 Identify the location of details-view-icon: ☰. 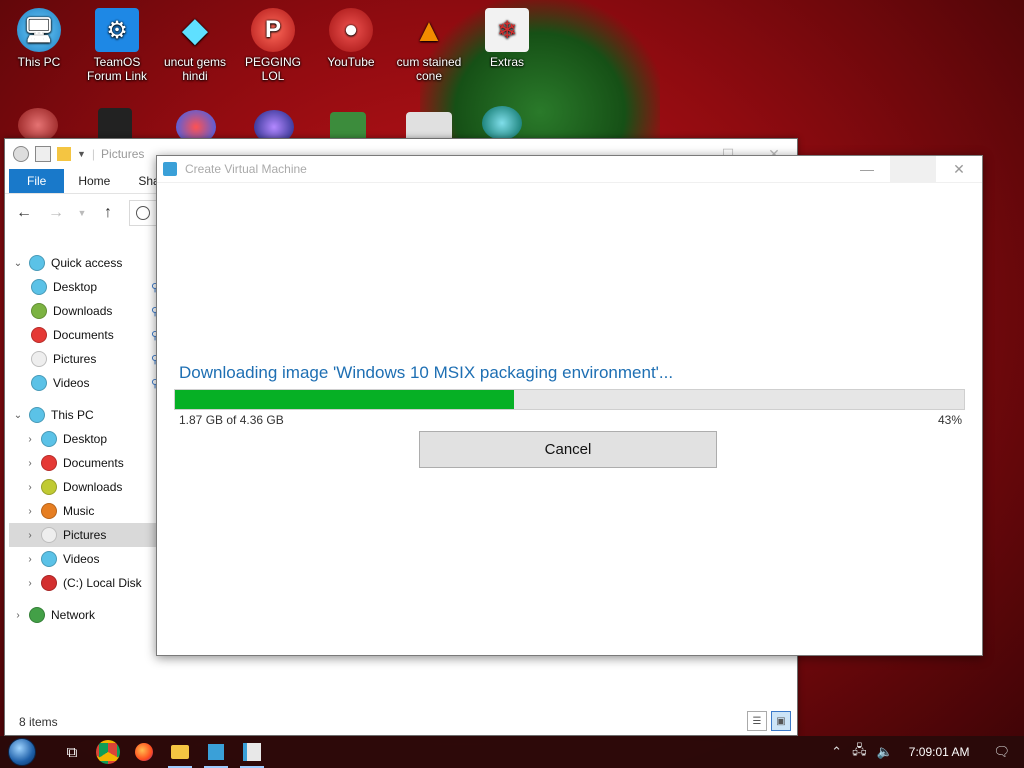
(757, 721).